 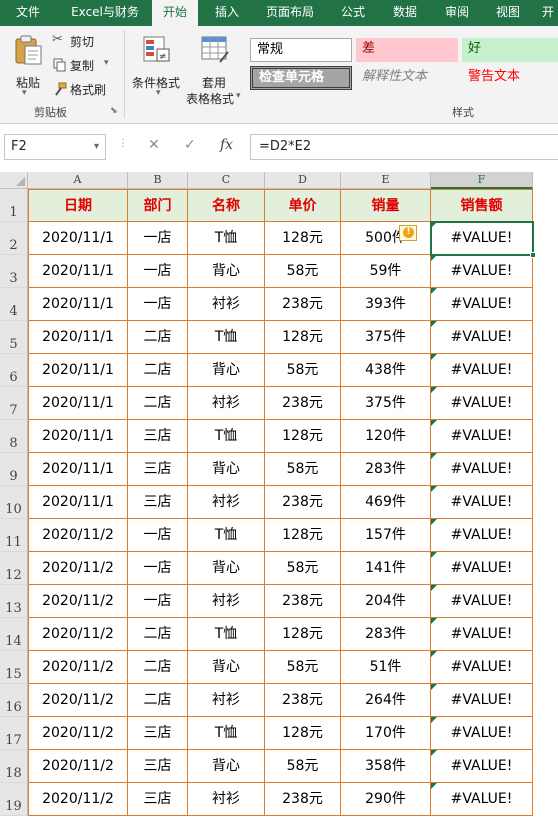 I want to click on paste-button: 粘贴 ▾, so click(x=28, y=66).